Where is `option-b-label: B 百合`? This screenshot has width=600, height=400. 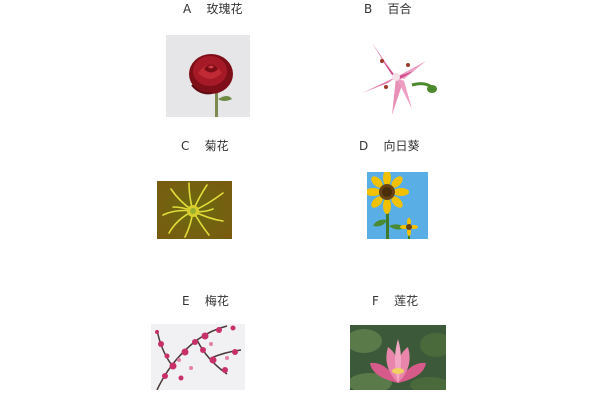
option-b-label: B 百合 is located at coordinates (388, 9).